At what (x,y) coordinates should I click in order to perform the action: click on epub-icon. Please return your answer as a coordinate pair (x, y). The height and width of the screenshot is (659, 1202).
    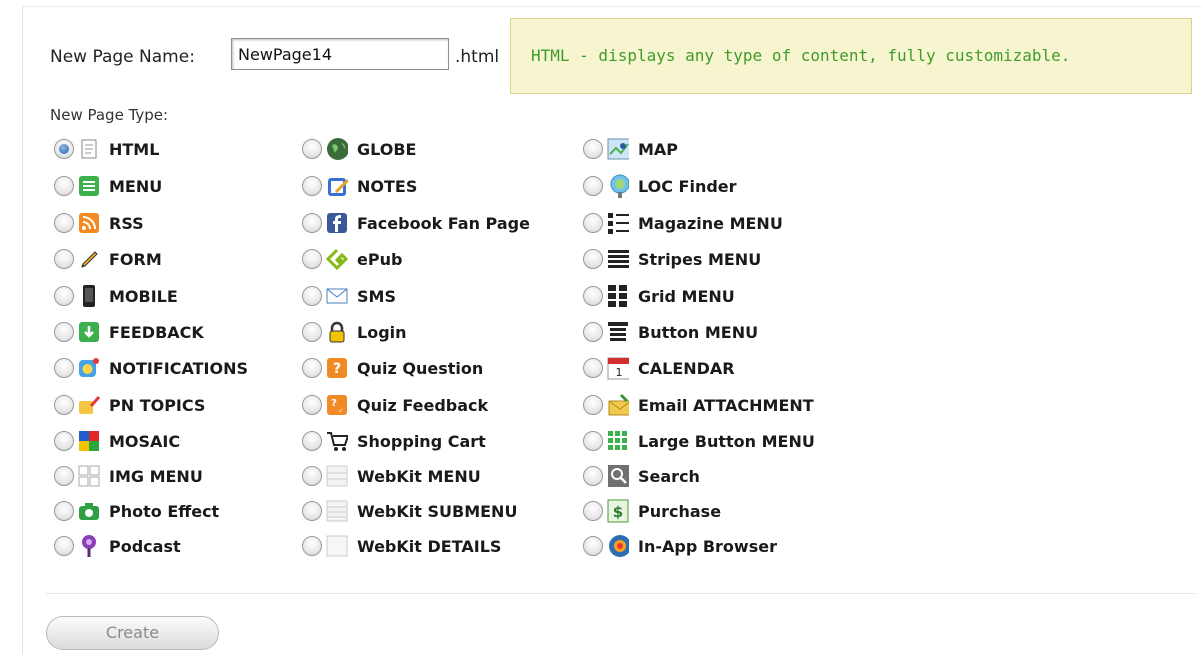
    Looking at the image, I should click on (337, 259).